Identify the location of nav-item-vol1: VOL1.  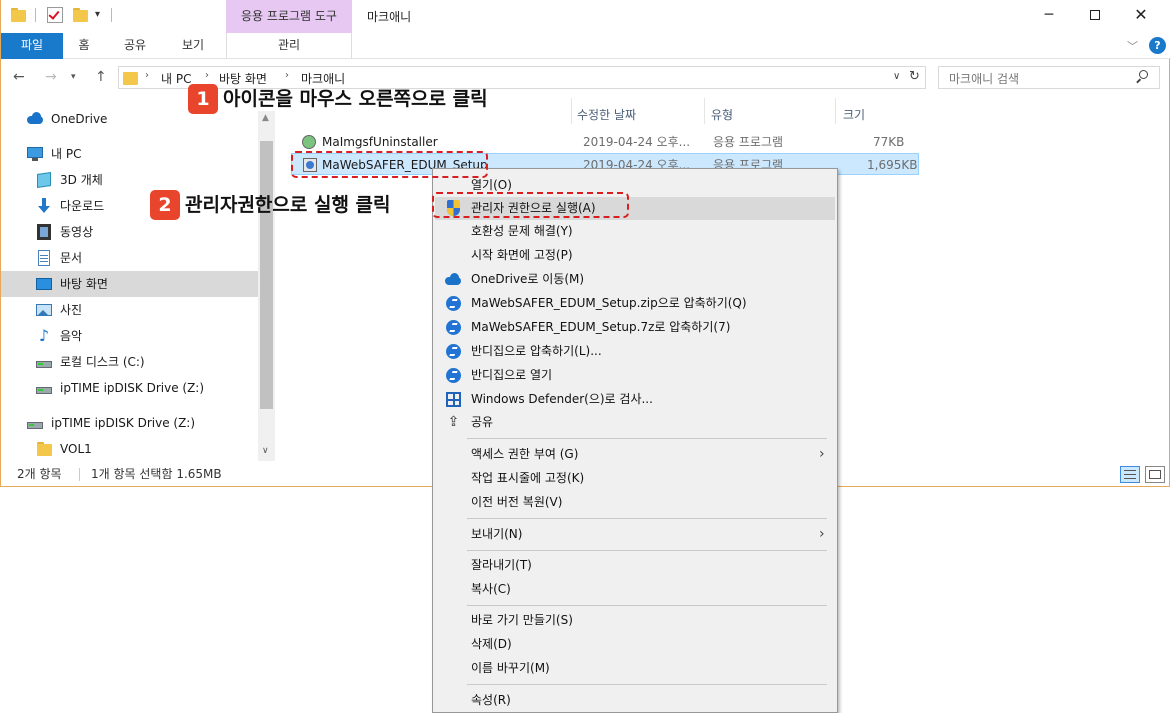
(129, 449).